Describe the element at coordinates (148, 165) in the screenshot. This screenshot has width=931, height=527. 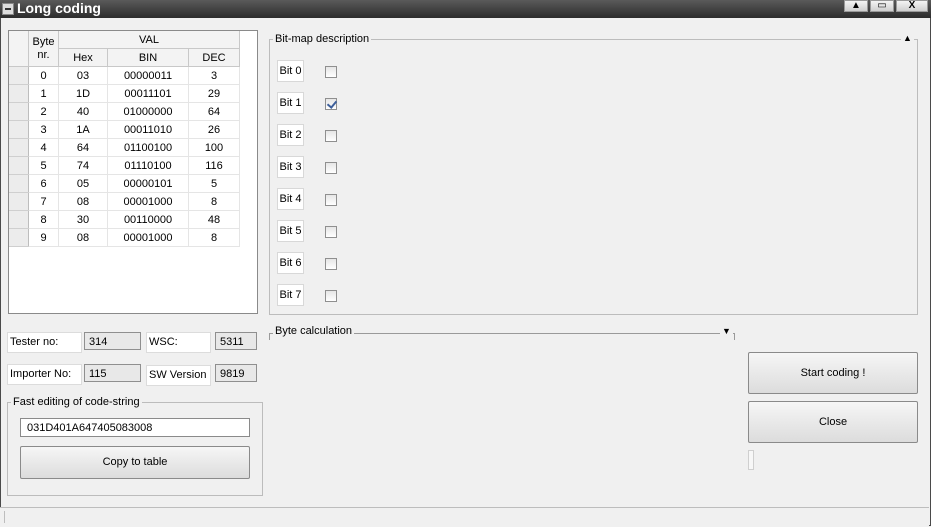
I see `bin-cell: 01110100` at that location.